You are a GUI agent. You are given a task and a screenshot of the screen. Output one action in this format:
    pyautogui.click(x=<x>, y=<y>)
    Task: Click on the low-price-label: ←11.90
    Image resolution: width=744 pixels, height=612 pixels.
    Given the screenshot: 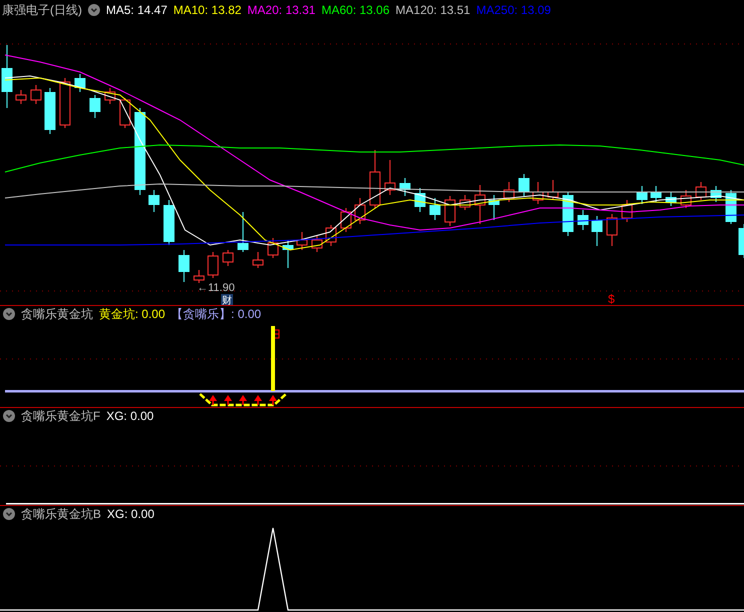 What is the action you would take?
    pyautogui.click(x=216, y=288)
    